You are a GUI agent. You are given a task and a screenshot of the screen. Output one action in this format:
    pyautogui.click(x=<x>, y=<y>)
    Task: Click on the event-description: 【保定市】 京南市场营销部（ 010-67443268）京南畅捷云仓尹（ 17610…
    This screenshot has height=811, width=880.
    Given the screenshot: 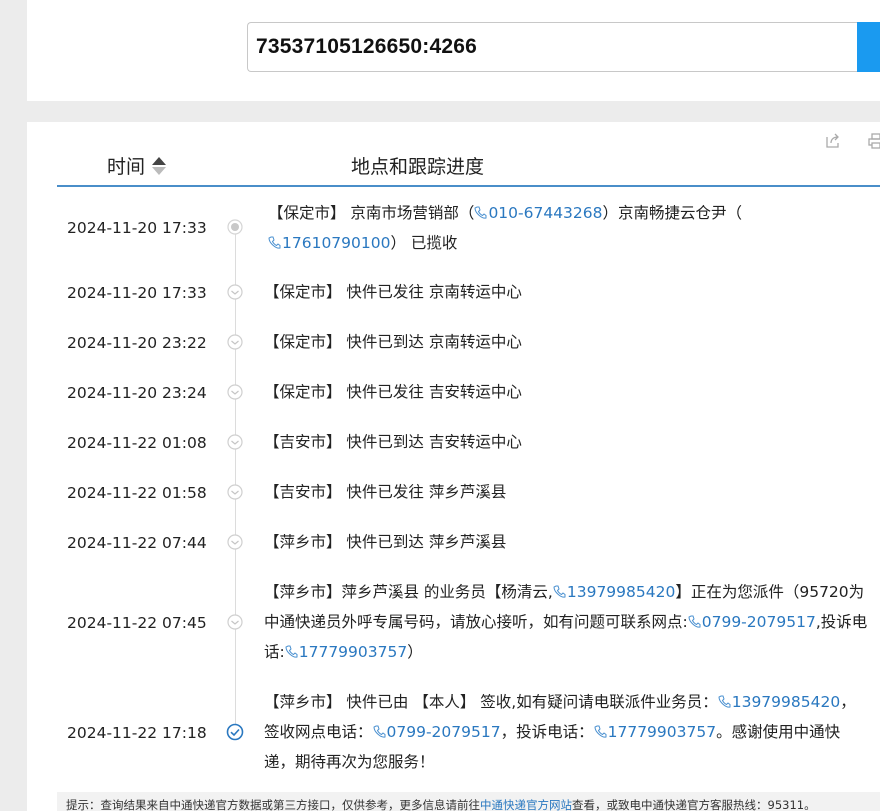 What is the action you would take?
    pyautogui.click(x=570, y=228)
    